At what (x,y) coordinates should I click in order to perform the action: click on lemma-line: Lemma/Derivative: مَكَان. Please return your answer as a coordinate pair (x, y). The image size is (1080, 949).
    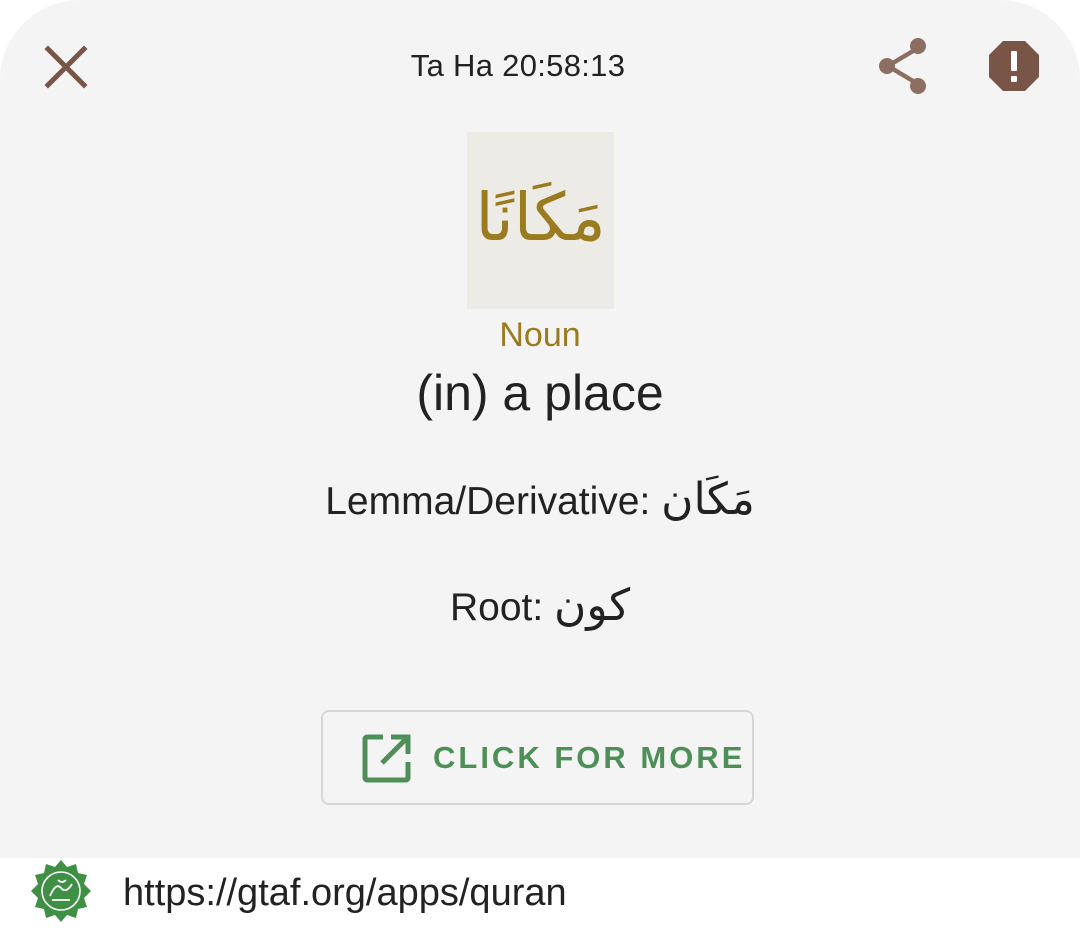
    Looking at the image, I should click on (540, 499).